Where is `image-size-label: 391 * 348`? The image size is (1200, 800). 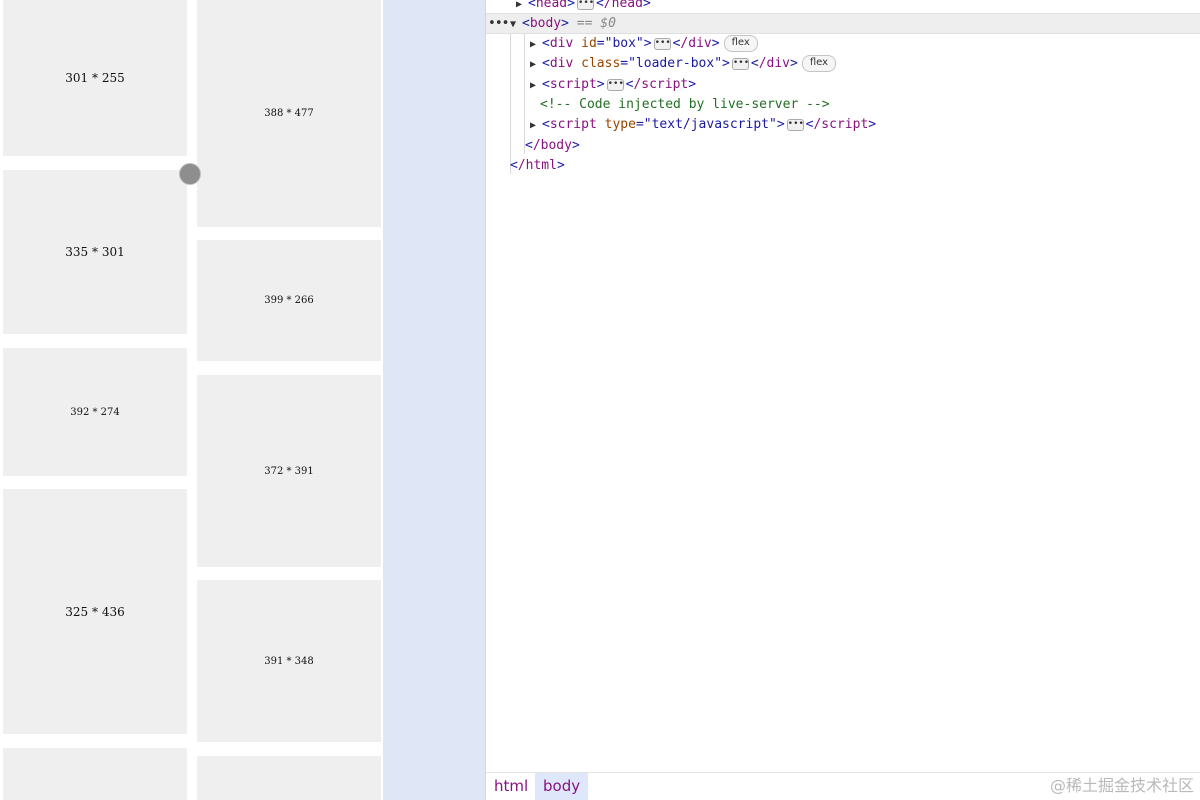 image-size-label: 391 * 348 is located at coordinates (289, 661).